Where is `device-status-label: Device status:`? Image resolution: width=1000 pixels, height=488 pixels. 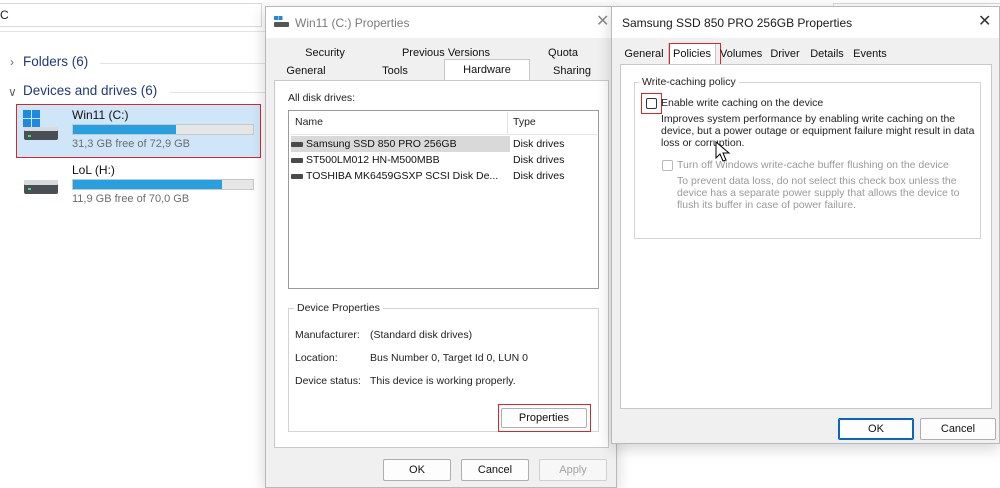
device-status-label: Device status: is located at coordinates (328, 381).